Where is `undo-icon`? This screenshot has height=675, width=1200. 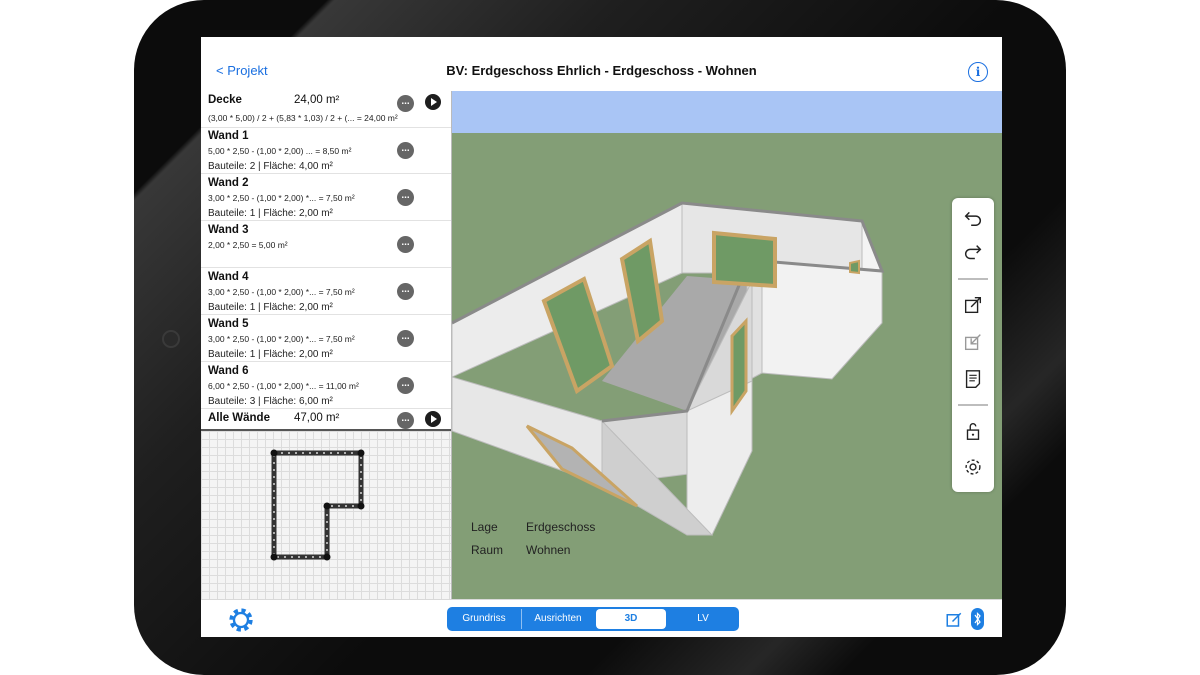
undo-icon is located at coordinates (973, 218).